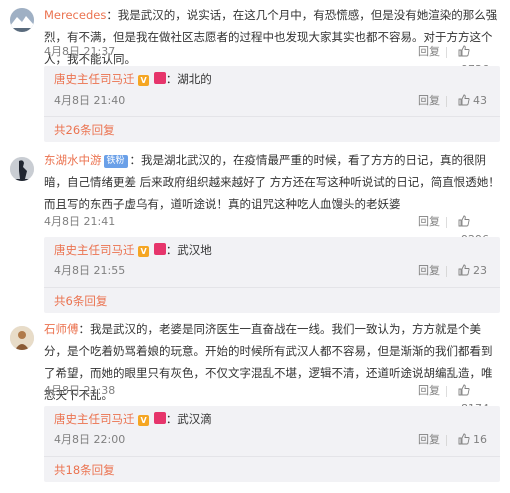  I want to click on like-button: 16, so click(472, 440).